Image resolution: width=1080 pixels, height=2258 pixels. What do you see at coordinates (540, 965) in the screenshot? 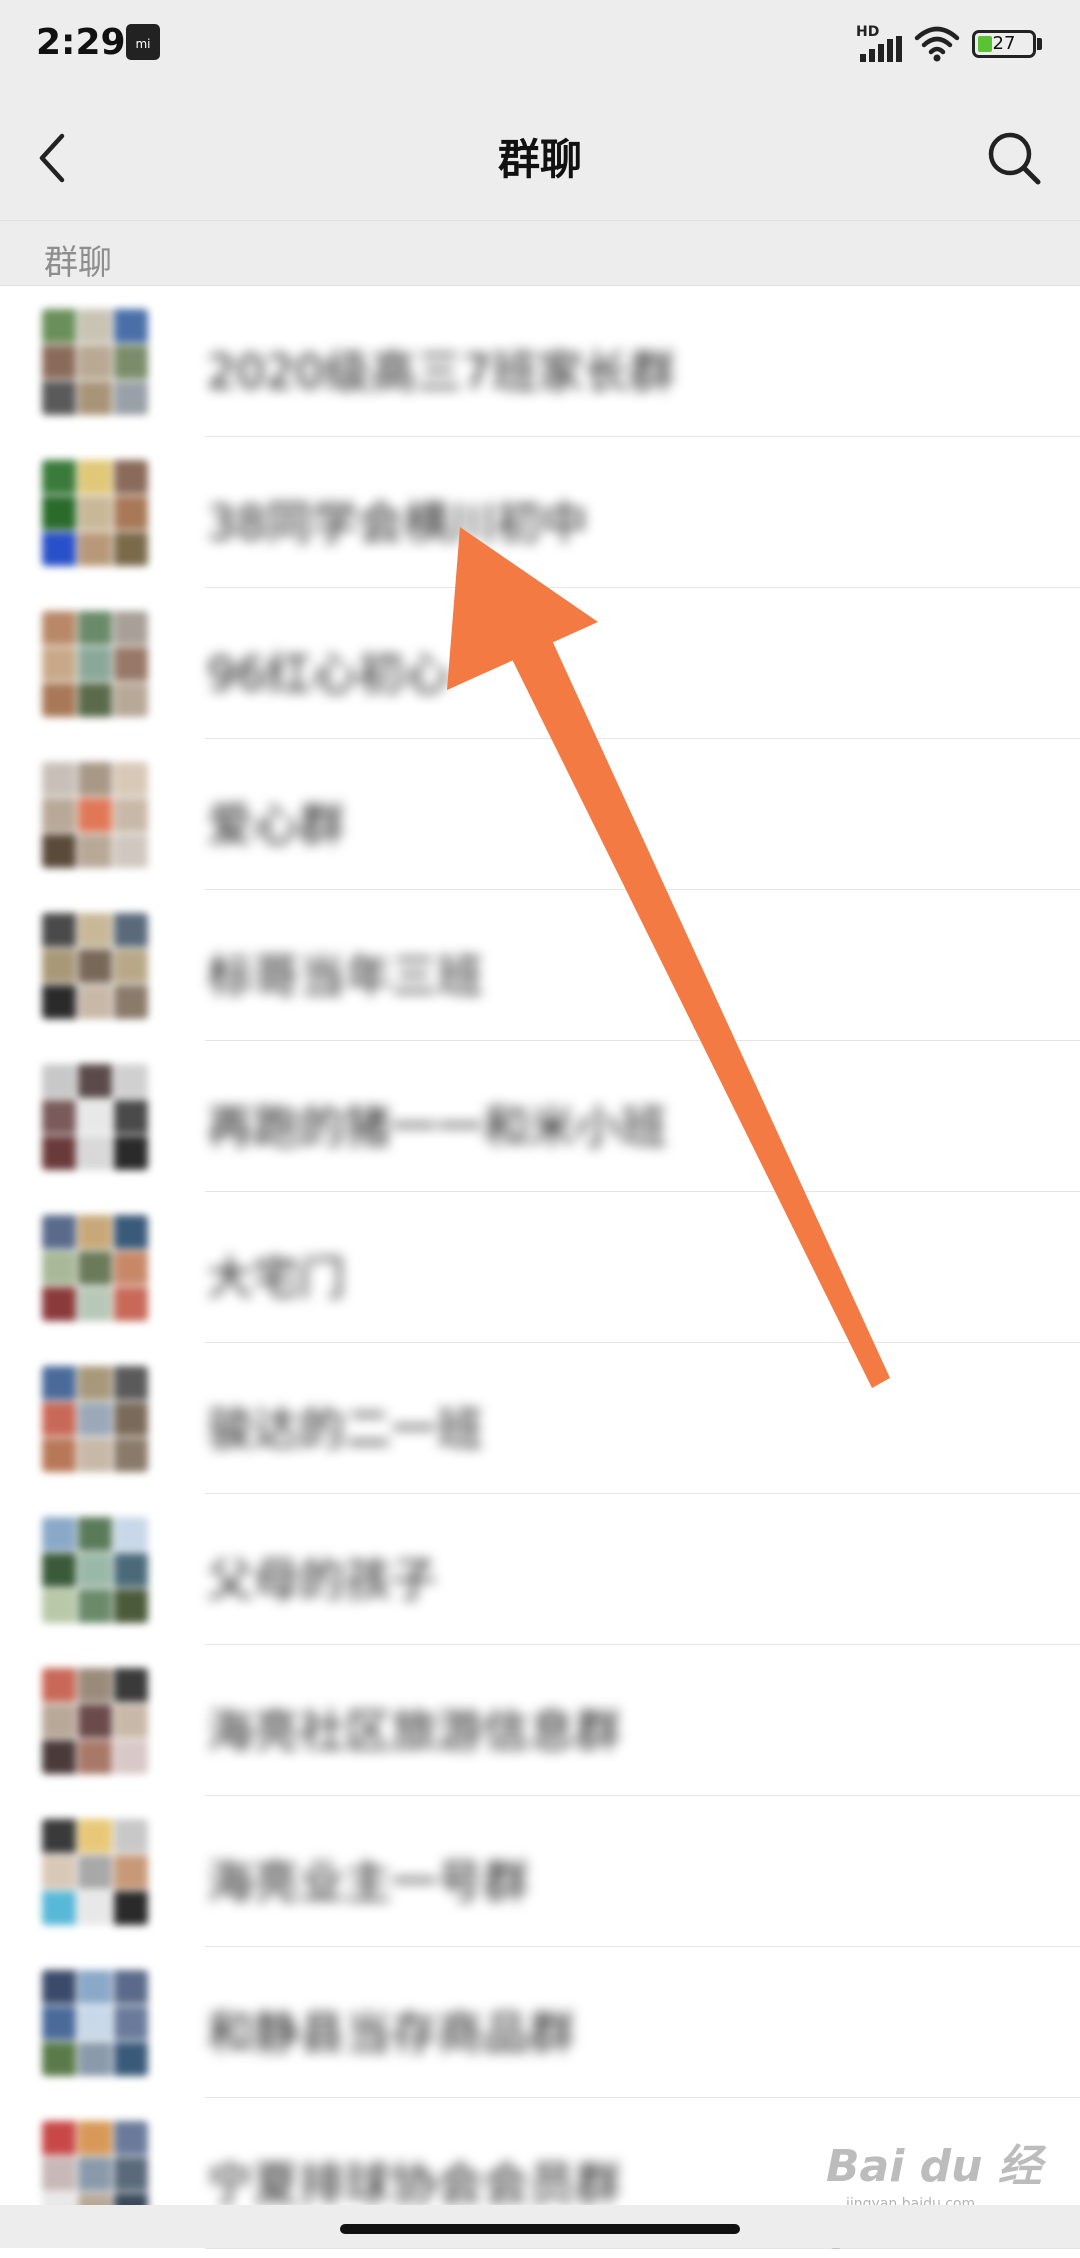
I see `group-row: 标哥当年三班` at bounding box center [540, 965].